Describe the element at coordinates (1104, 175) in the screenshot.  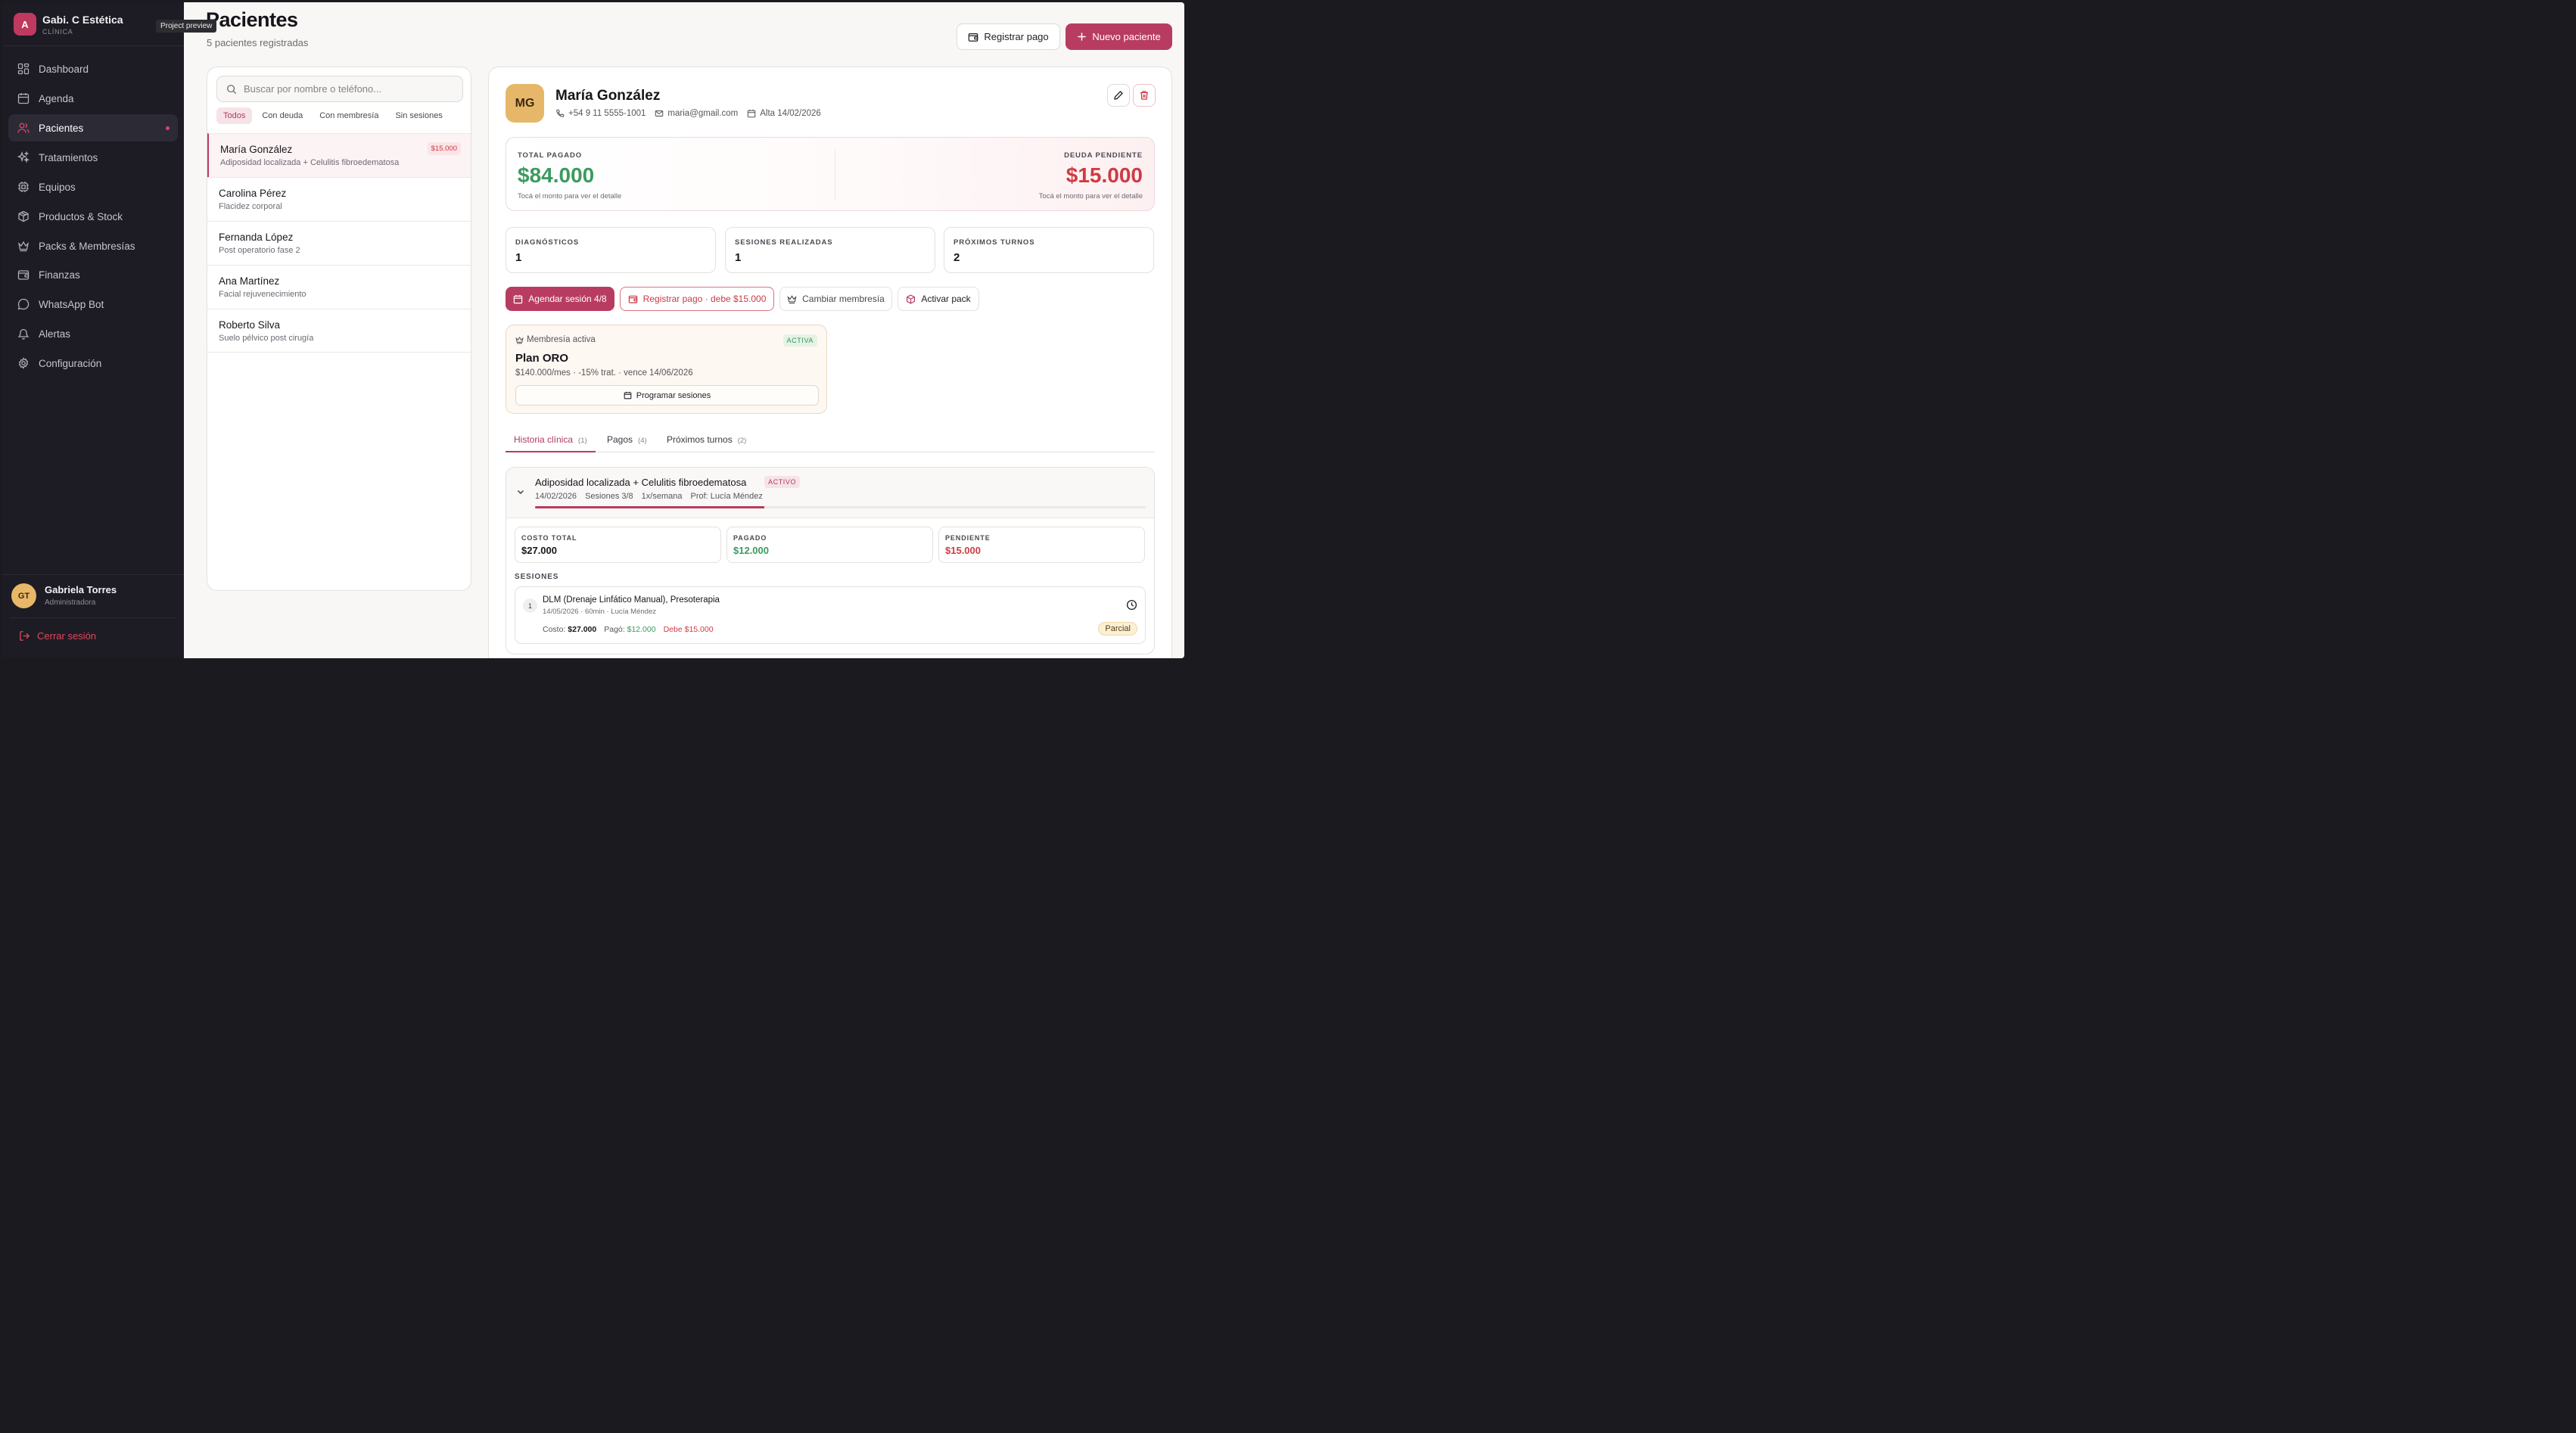
I see `debt-amount: $15.000` at that location.